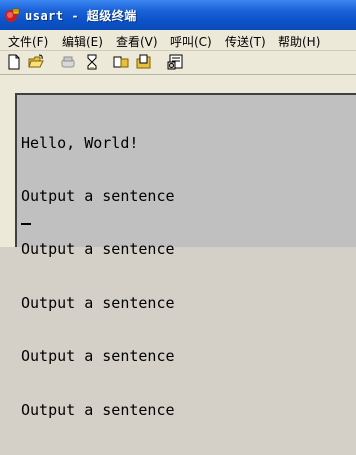 The height and width of the screenshot is (455, 356). What do you see at coordinates (80, 142) in the screenshot?
I see `terminal-line: Hello, World!` at bounding box center [80, 142].